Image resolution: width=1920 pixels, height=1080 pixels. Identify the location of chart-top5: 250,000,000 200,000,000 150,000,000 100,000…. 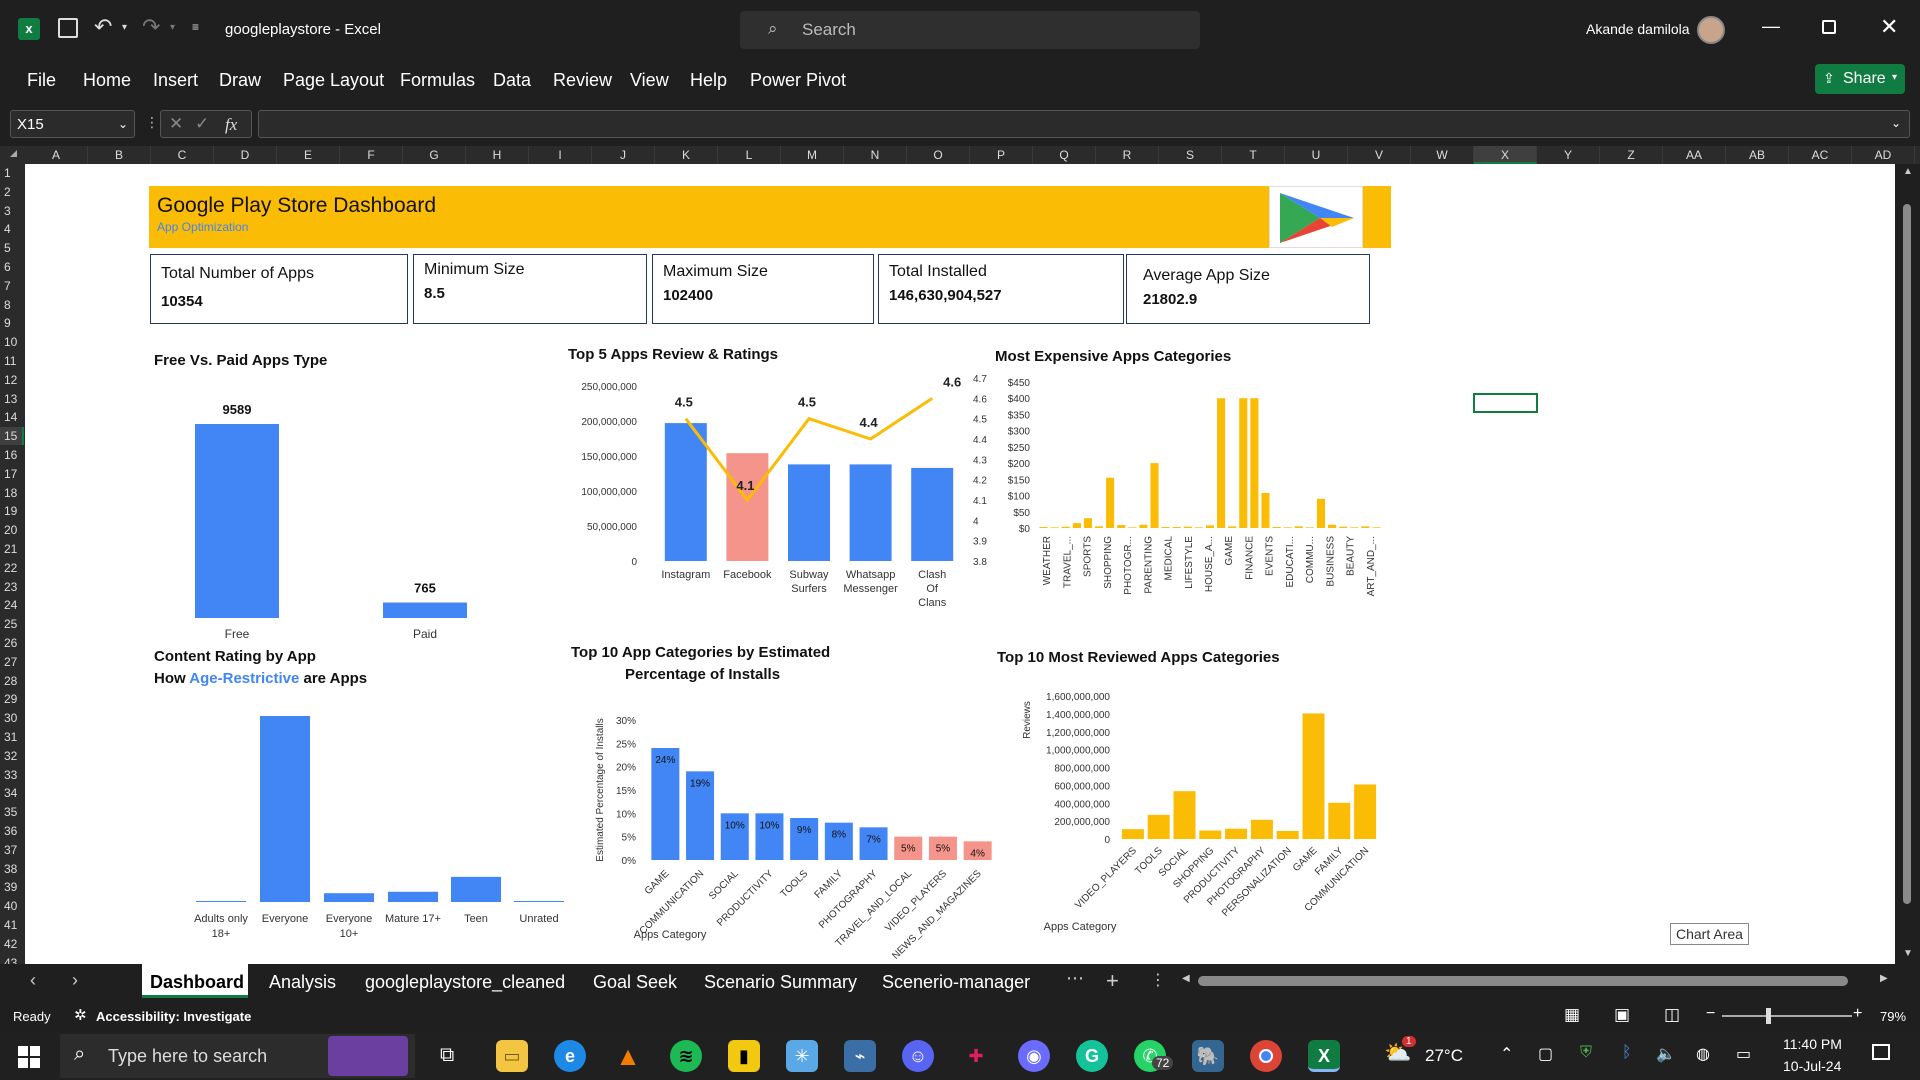
(785, 489).